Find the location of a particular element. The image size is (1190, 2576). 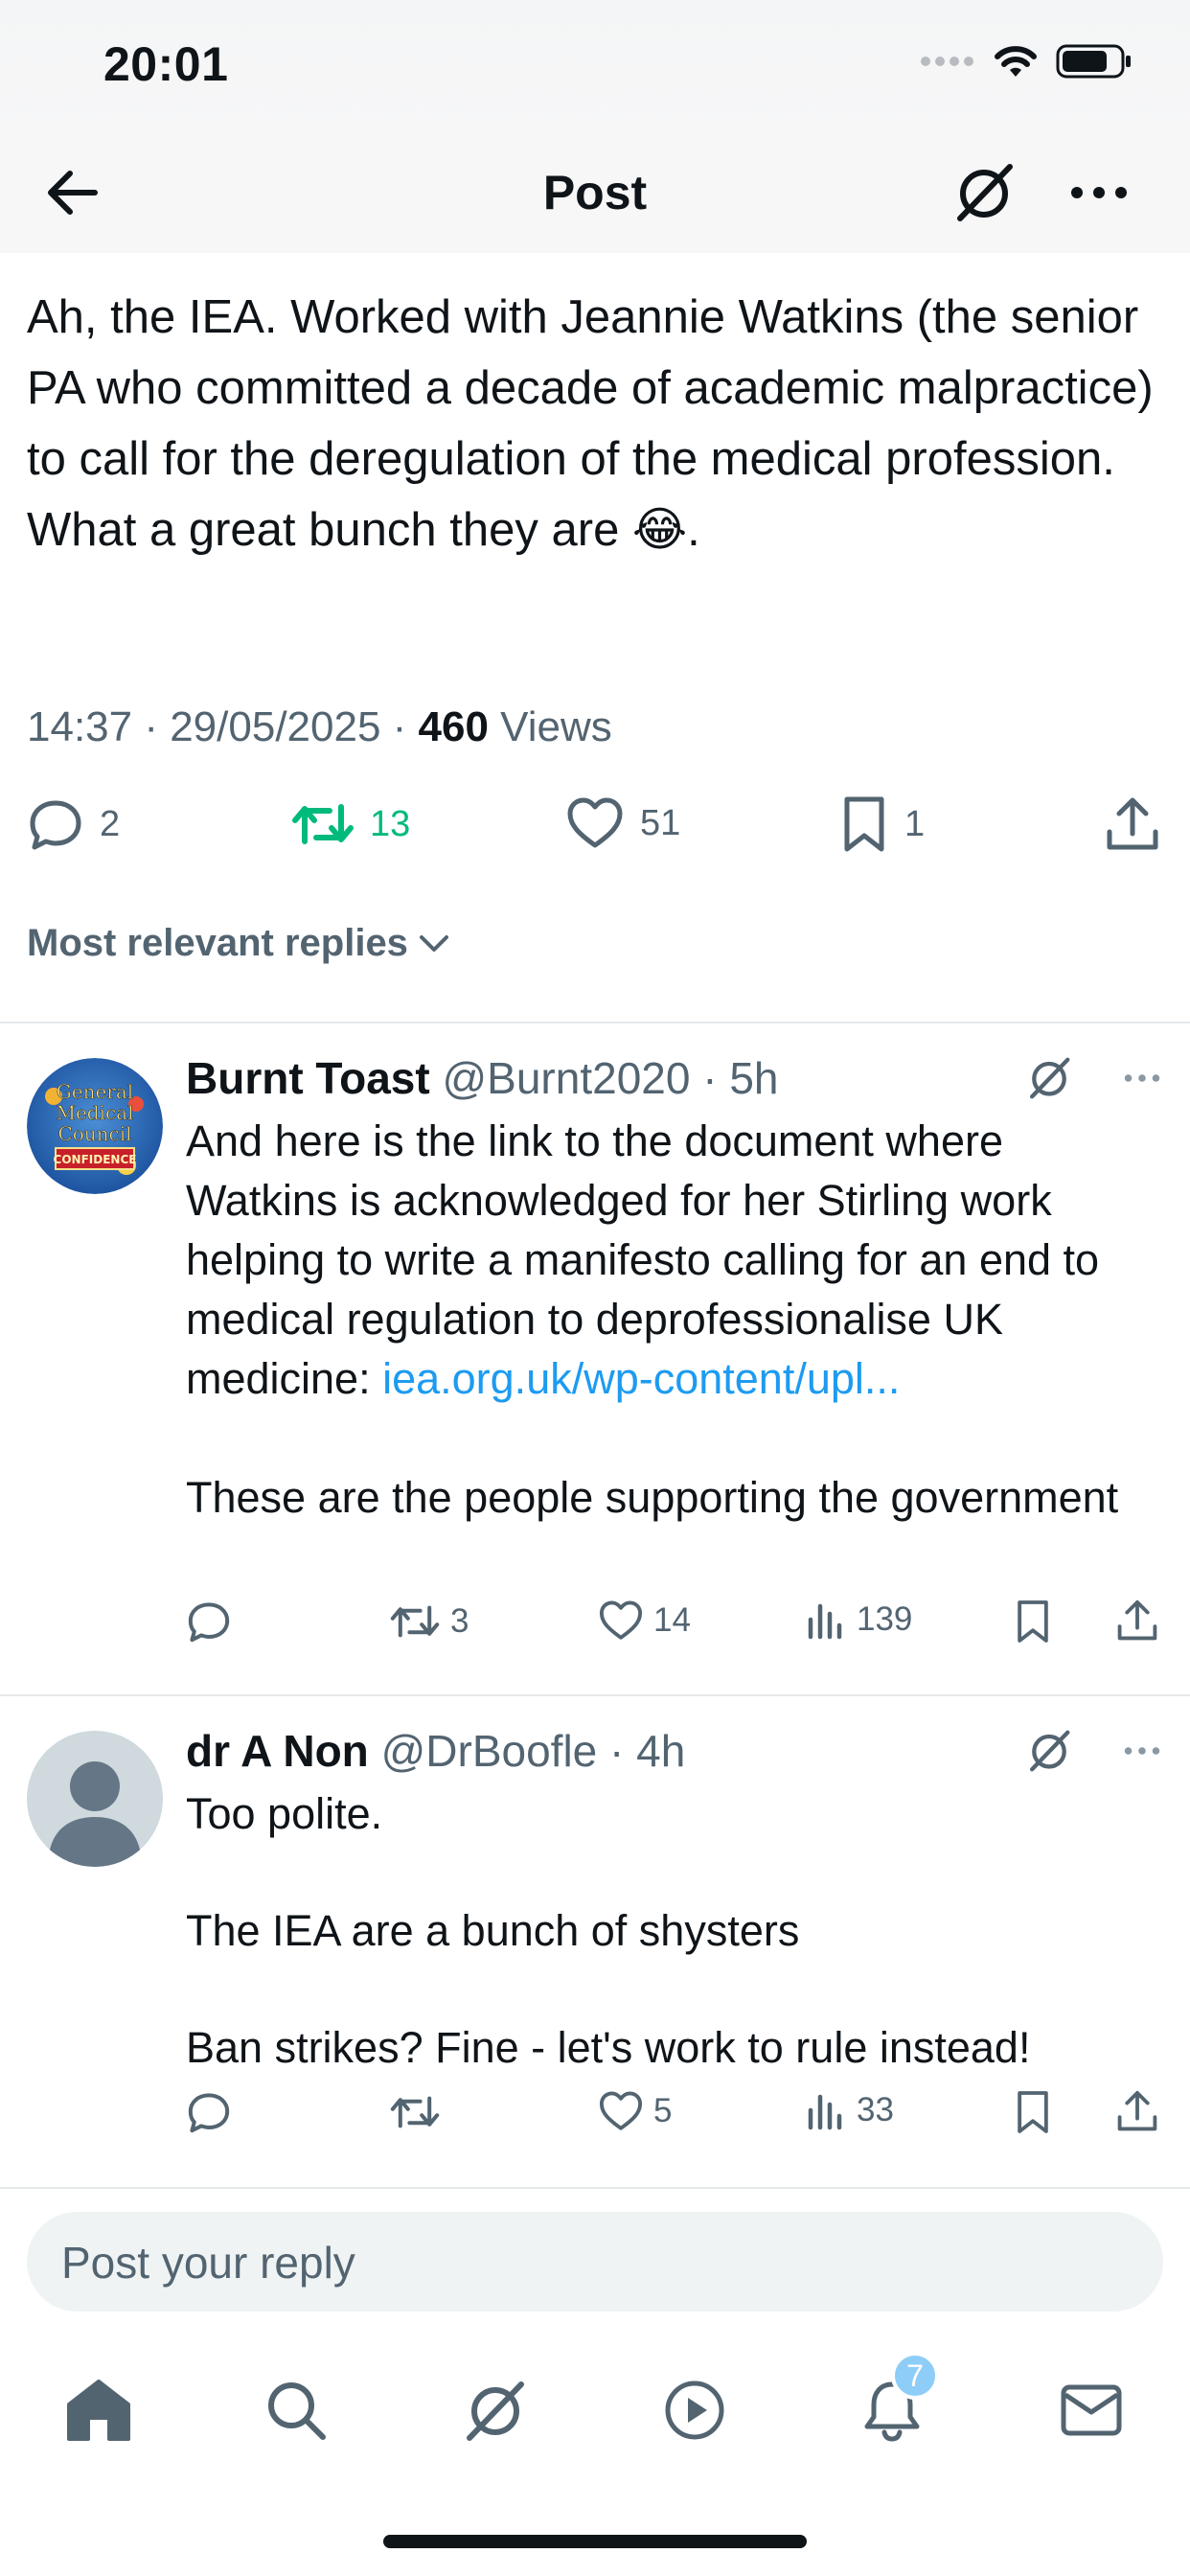

like-button: 14 is located at coordinates (645, 1621).